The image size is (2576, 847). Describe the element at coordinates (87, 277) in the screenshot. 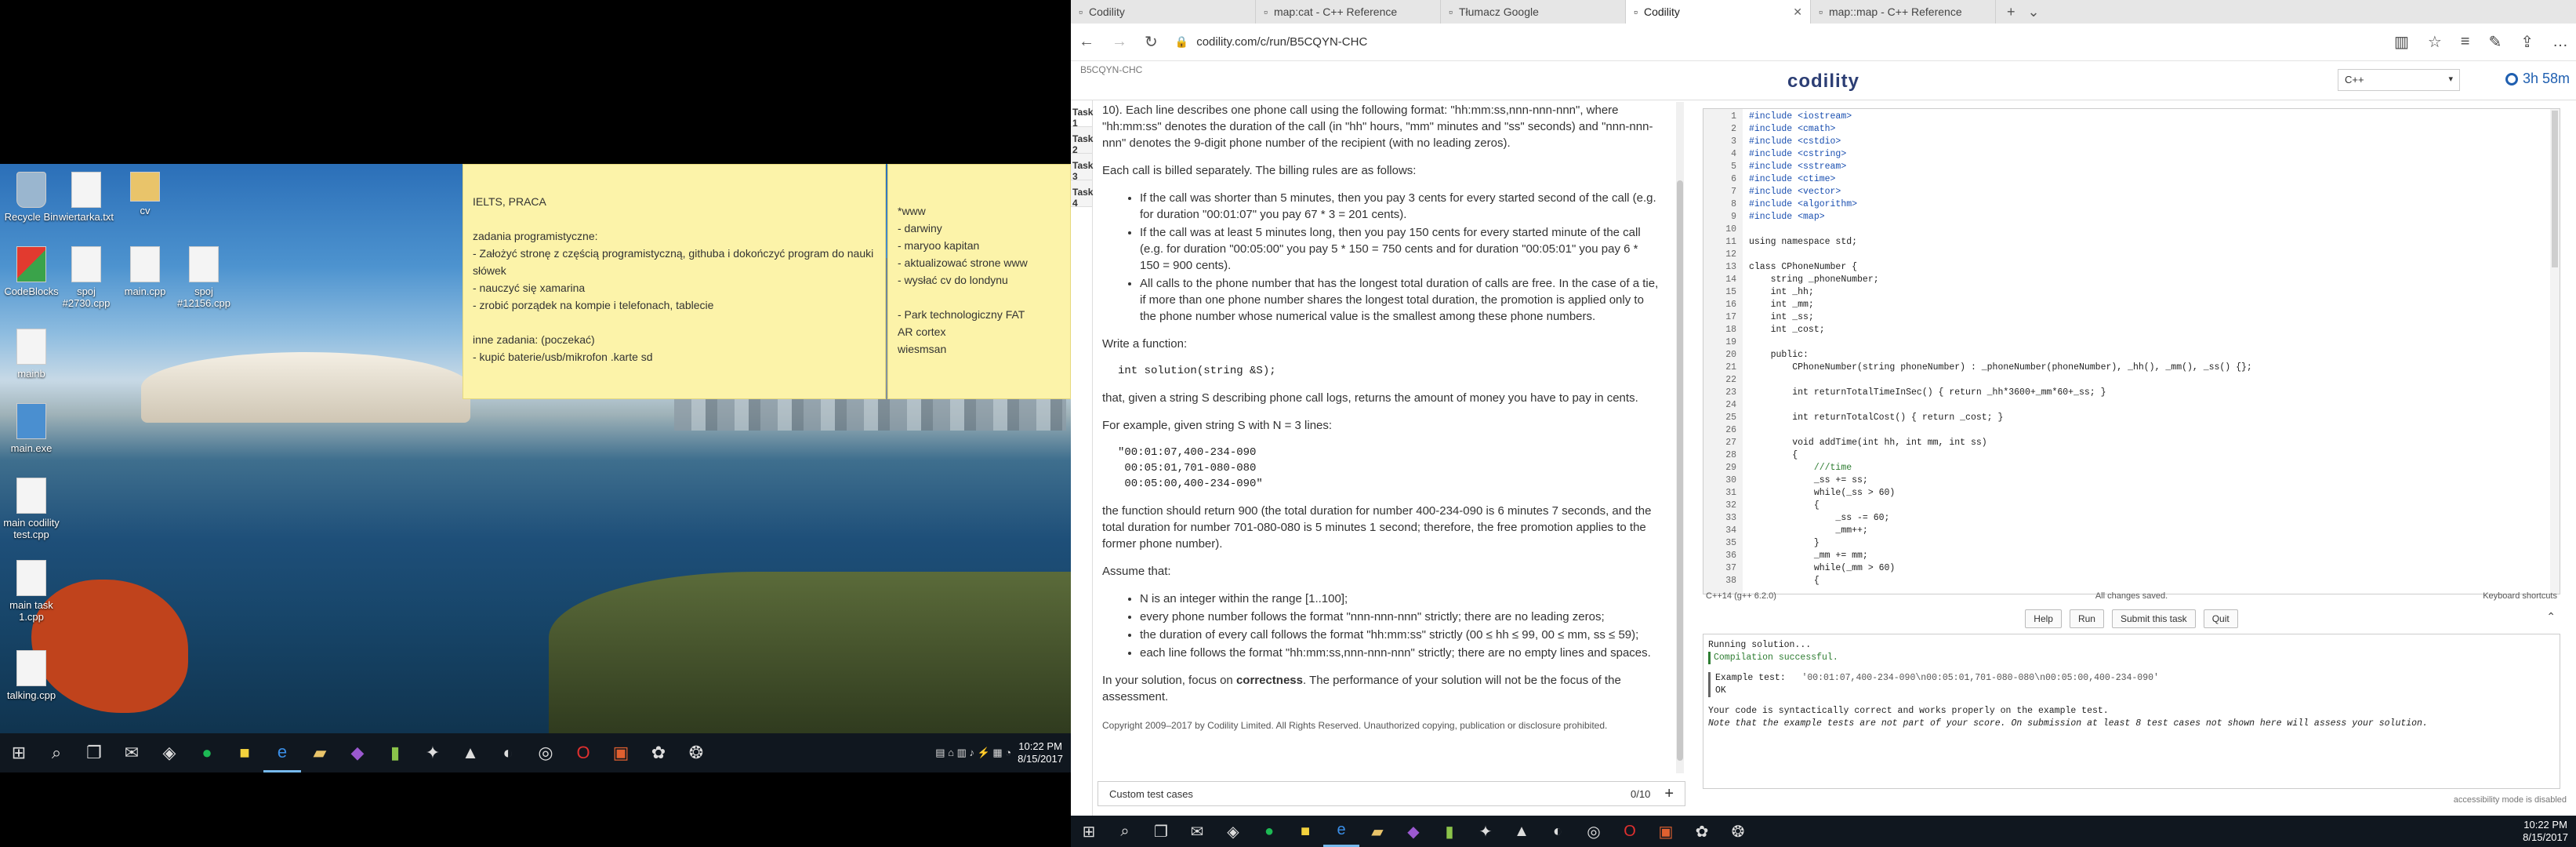

I see `desktop-icon: spoj #2730.cpp` at that location.